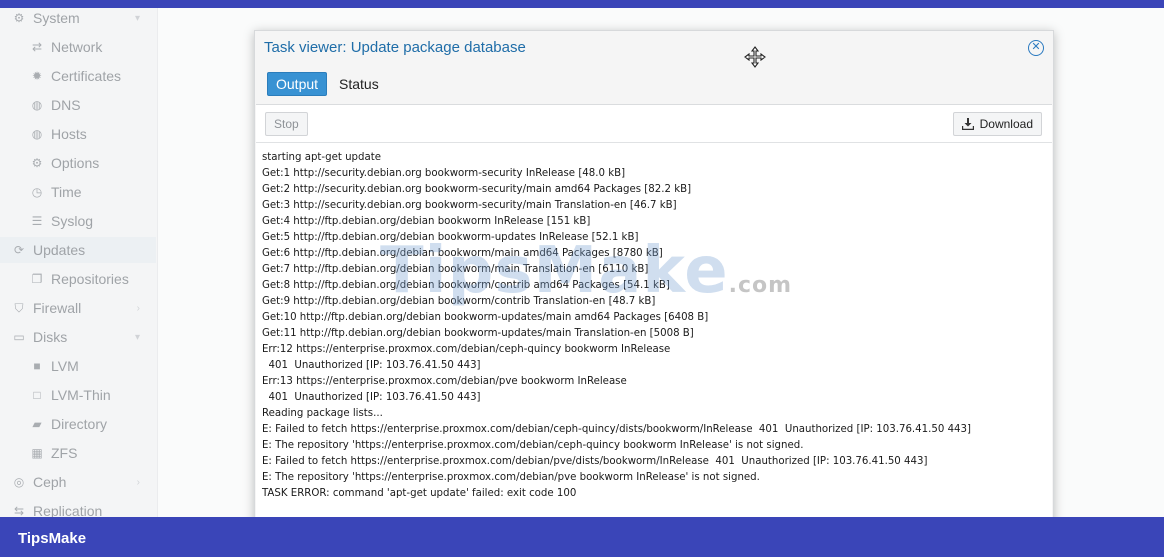 This screenshot has height=557, width=1164. I want to click on sidebar-item-firewall: ⛉ Firewall ›, so click(78, 308).